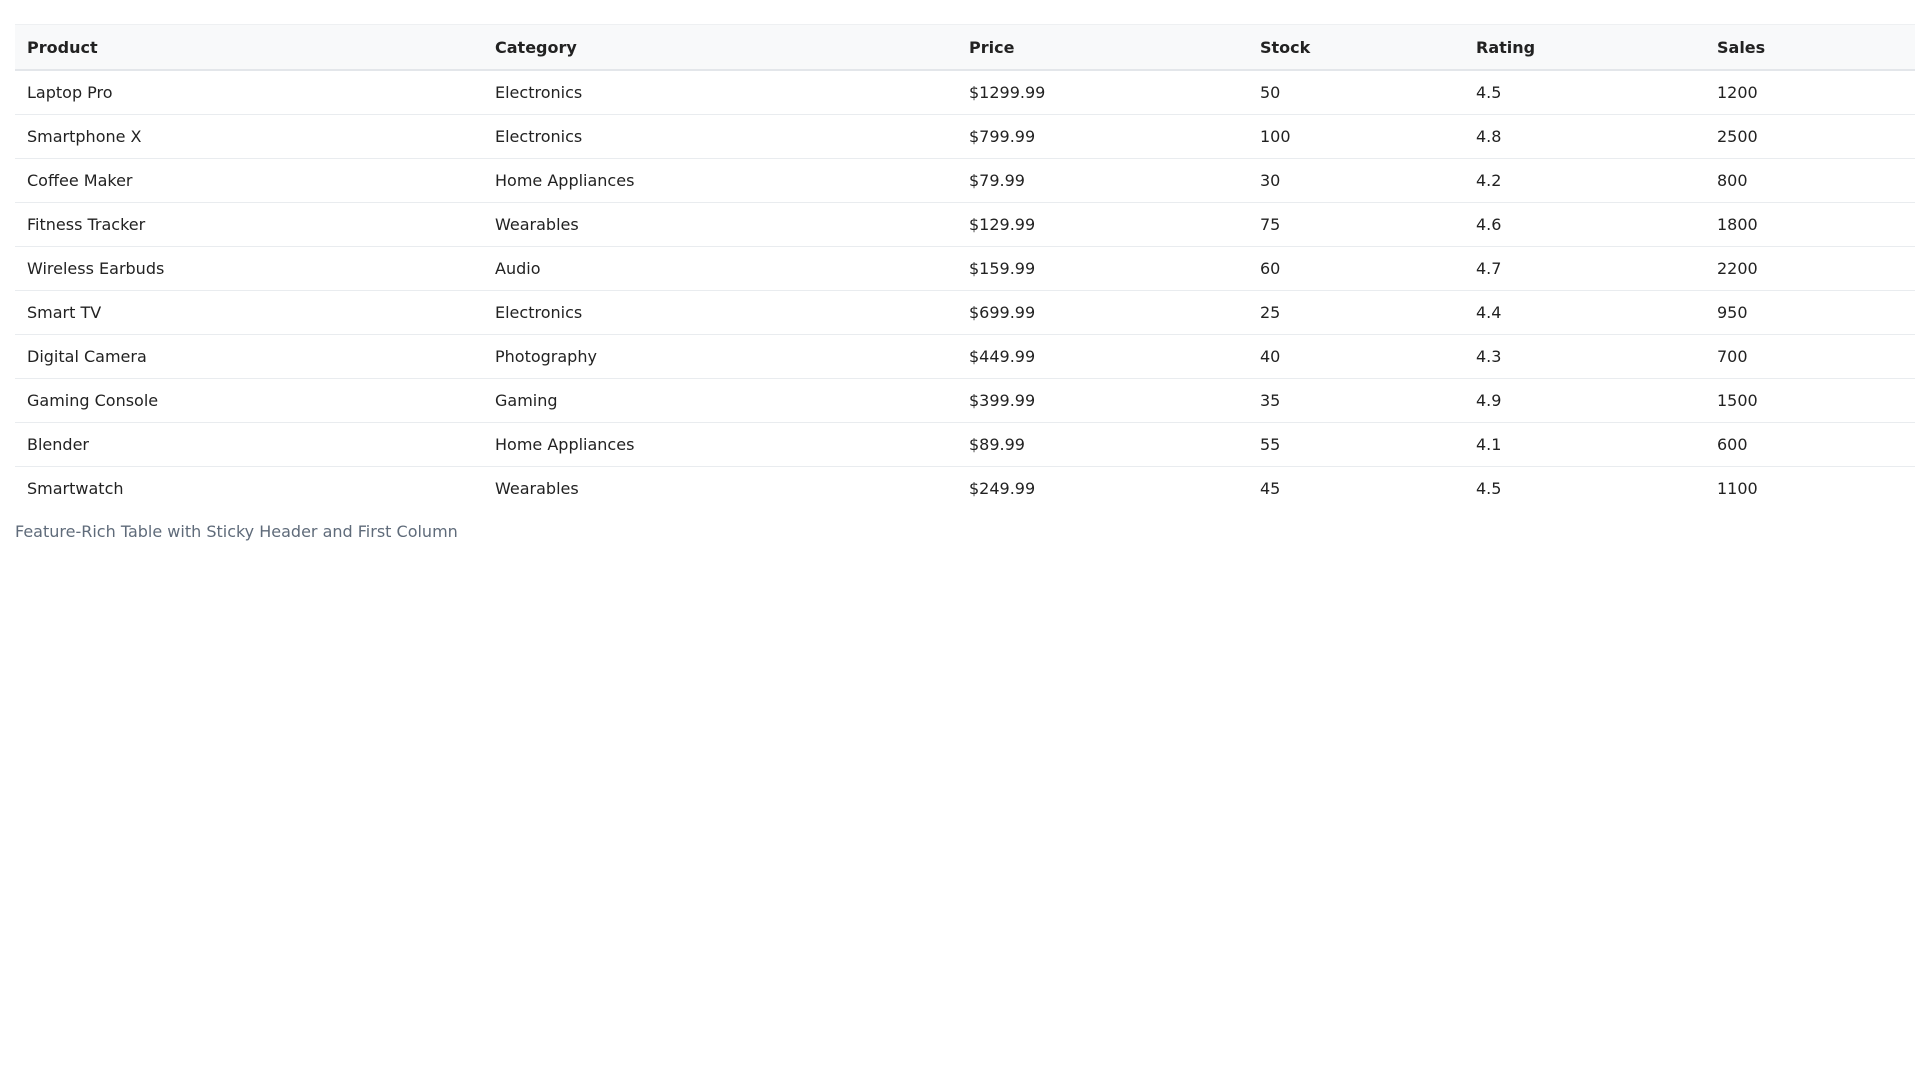  What do you see at coordinates (1102, 444) in the screenshot?
I see `cell-price: $89.99` at bounding box center [1102, 444].